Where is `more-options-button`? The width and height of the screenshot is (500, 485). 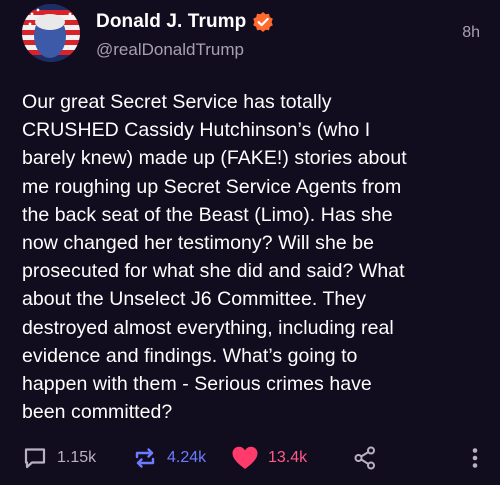
more-options-button is located at coordinates (475, 458).